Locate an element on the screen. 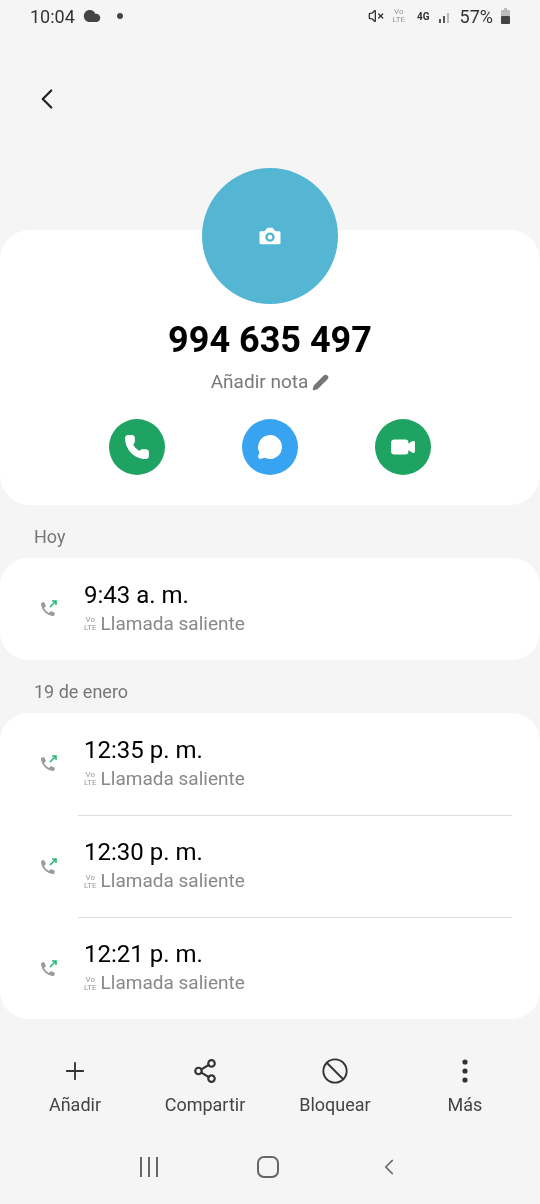 This screenshot has height=1204, width=540. battery-percent: 57% is located at coordinates (476, 16).